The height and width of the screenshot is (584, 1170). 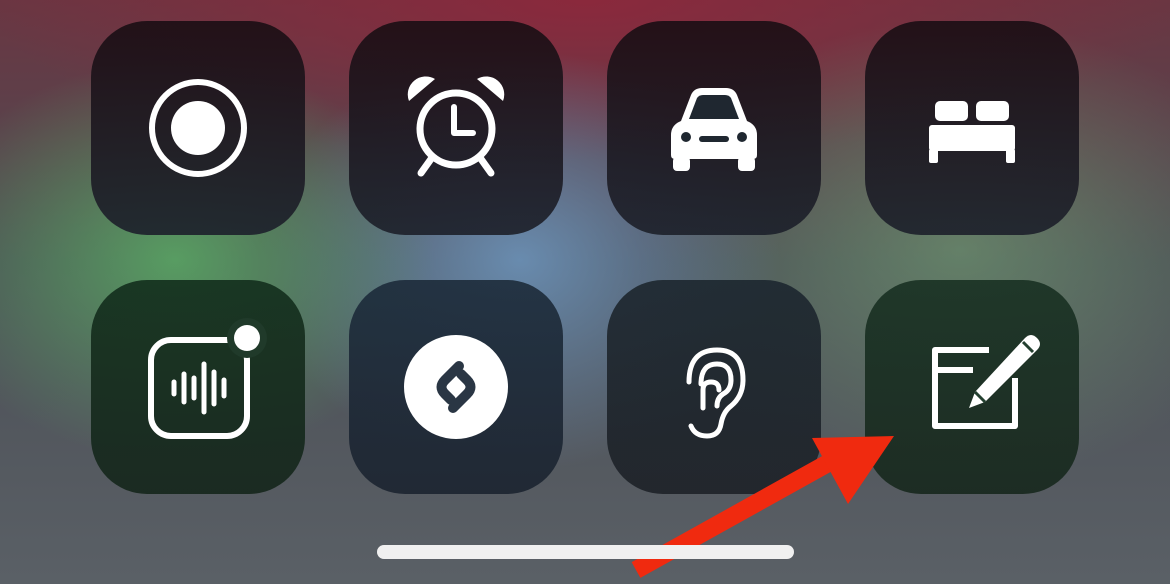 What do you see at coordinates (762, 507) in the screenshot?
I see `red-arrow-icon` at bounding box center [762, 507].